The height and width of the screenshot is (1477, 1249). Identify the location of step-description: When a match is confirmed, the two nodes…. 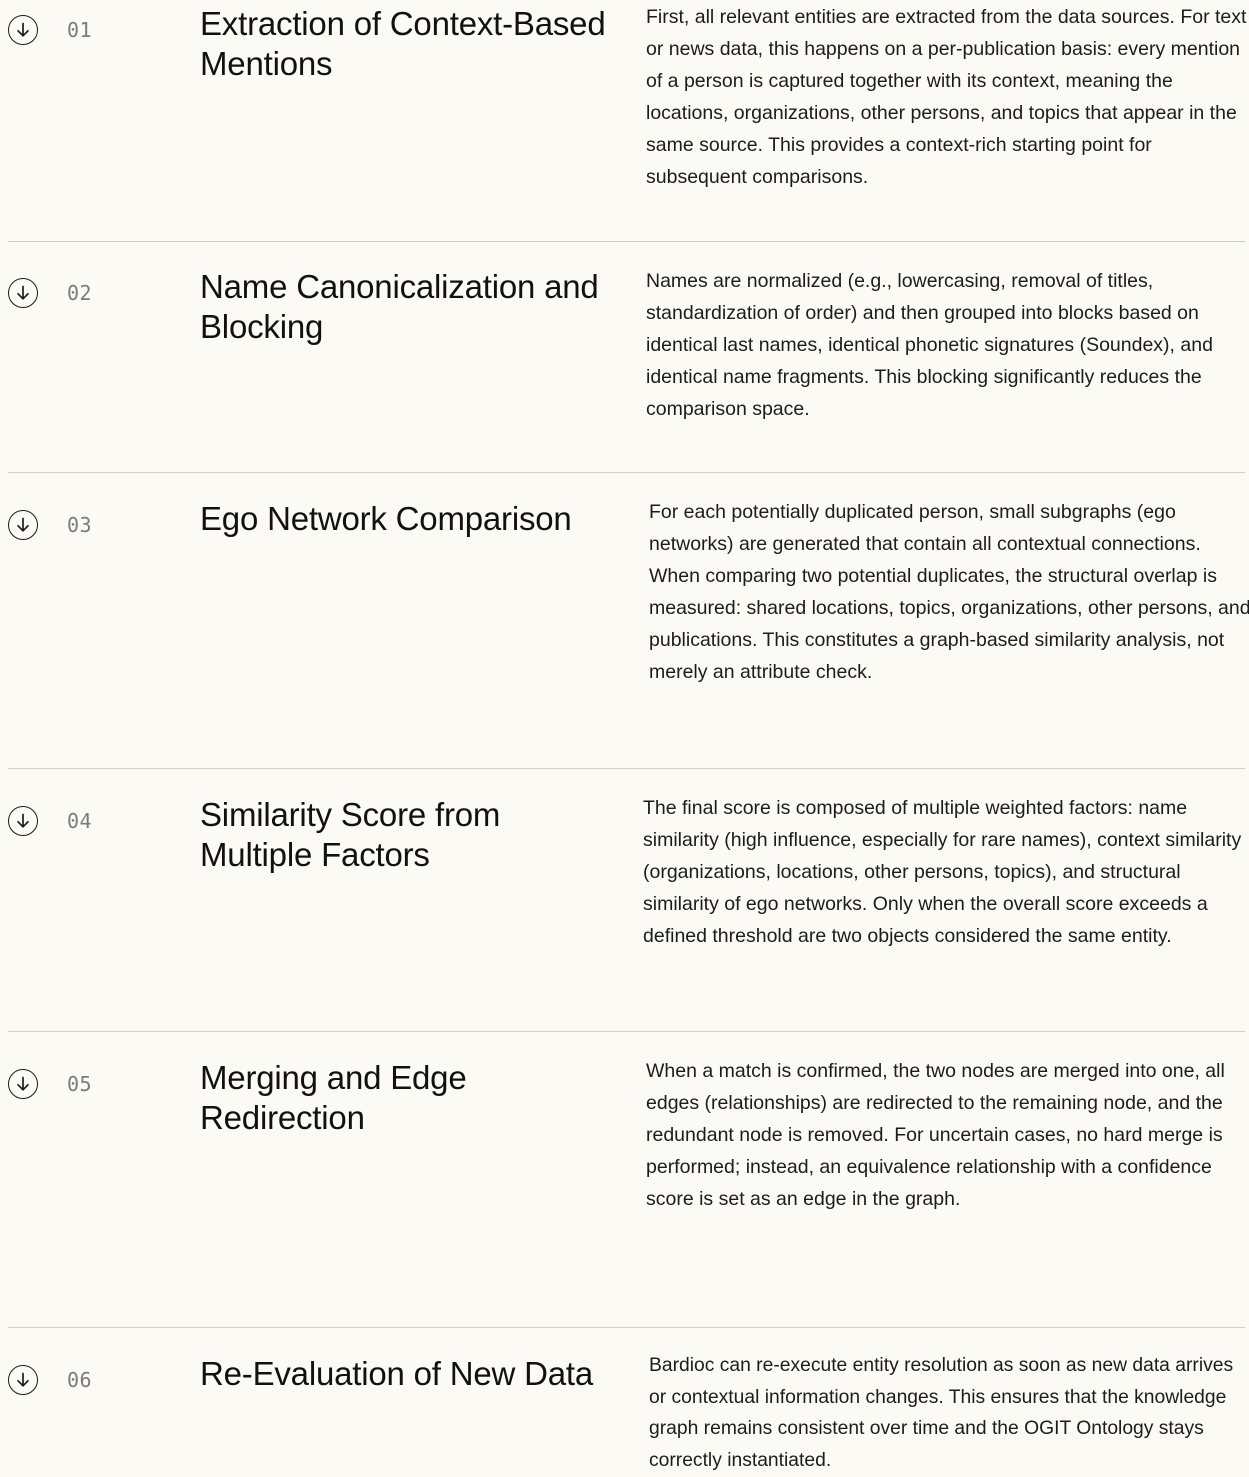
(935, 1135).